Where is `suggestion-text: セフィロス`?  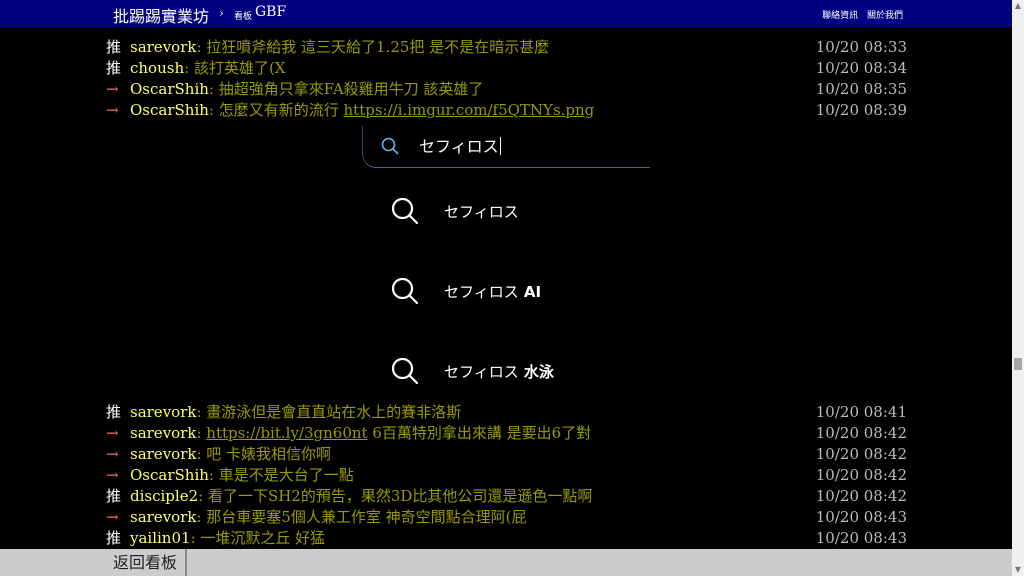 suggestion-text: セフィロス is located at coordinates (481, 212).